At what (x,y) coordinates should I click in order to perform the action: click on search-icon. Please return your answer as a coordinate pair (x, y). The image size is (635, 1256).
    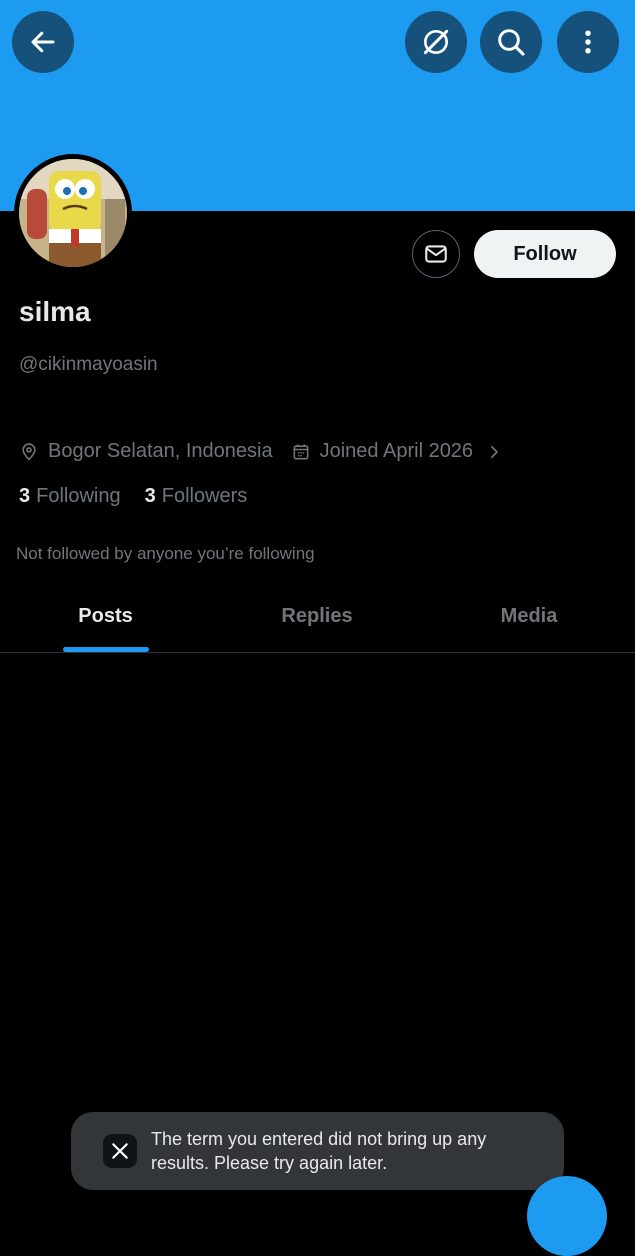
    Looking at the image, I should click on (511, 42).